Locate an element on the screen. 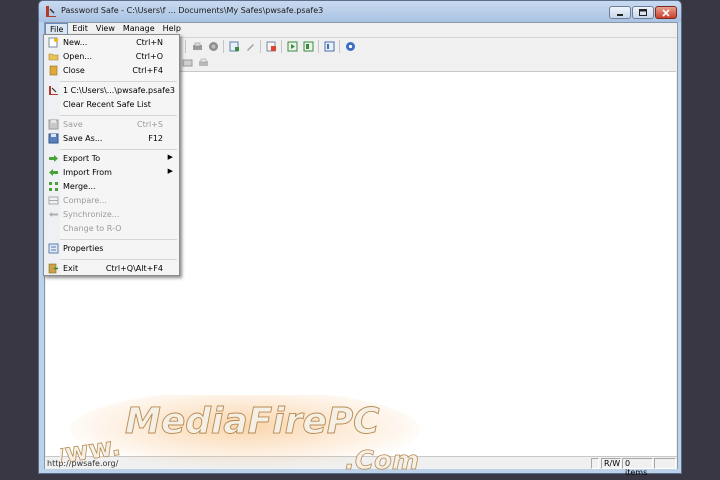 Image resolution: width=720 pixels, height=480 pixels. status-extra-cell is located at coordinates (665, 463).